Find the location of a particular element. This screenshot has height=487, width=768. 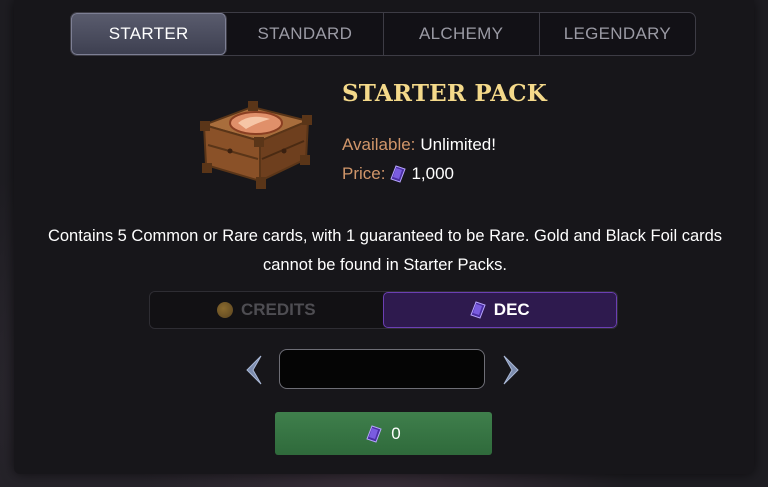

dec-label: DEC is located at coordinates (511, 309).